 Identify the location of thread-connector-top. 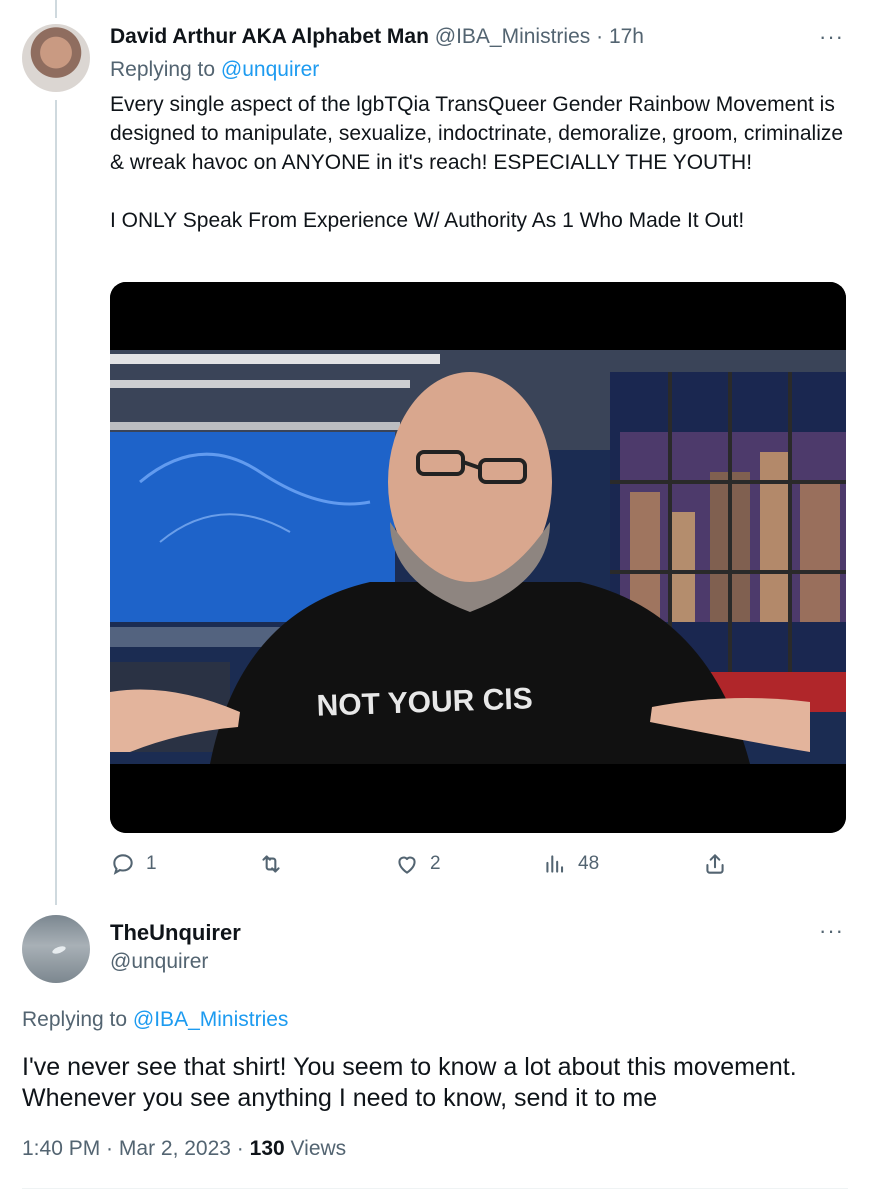
(56, 9).